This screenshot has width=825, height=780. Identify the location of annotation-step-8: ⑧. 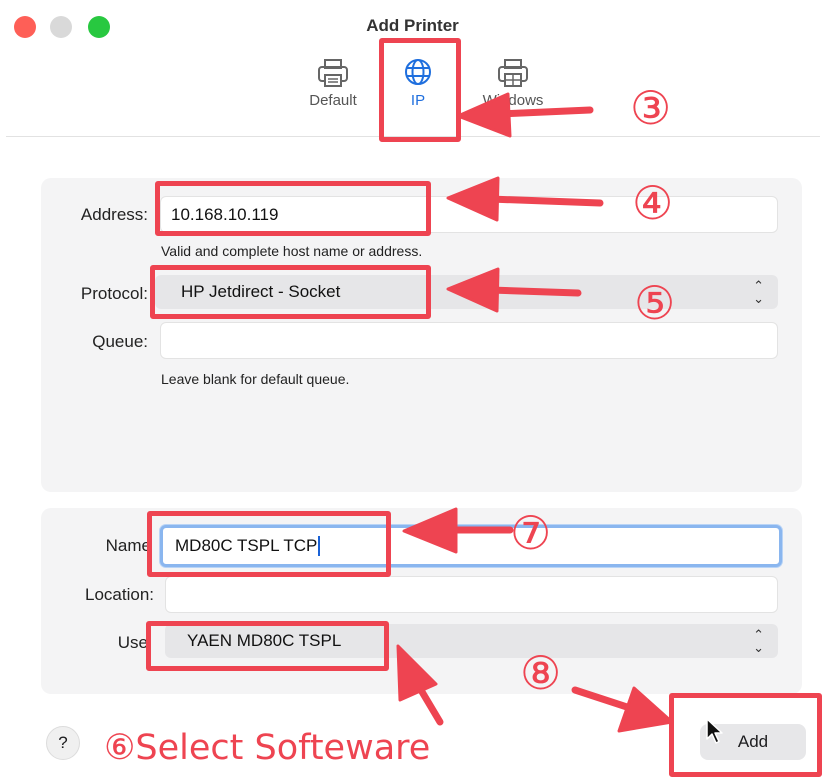
(541, 673).